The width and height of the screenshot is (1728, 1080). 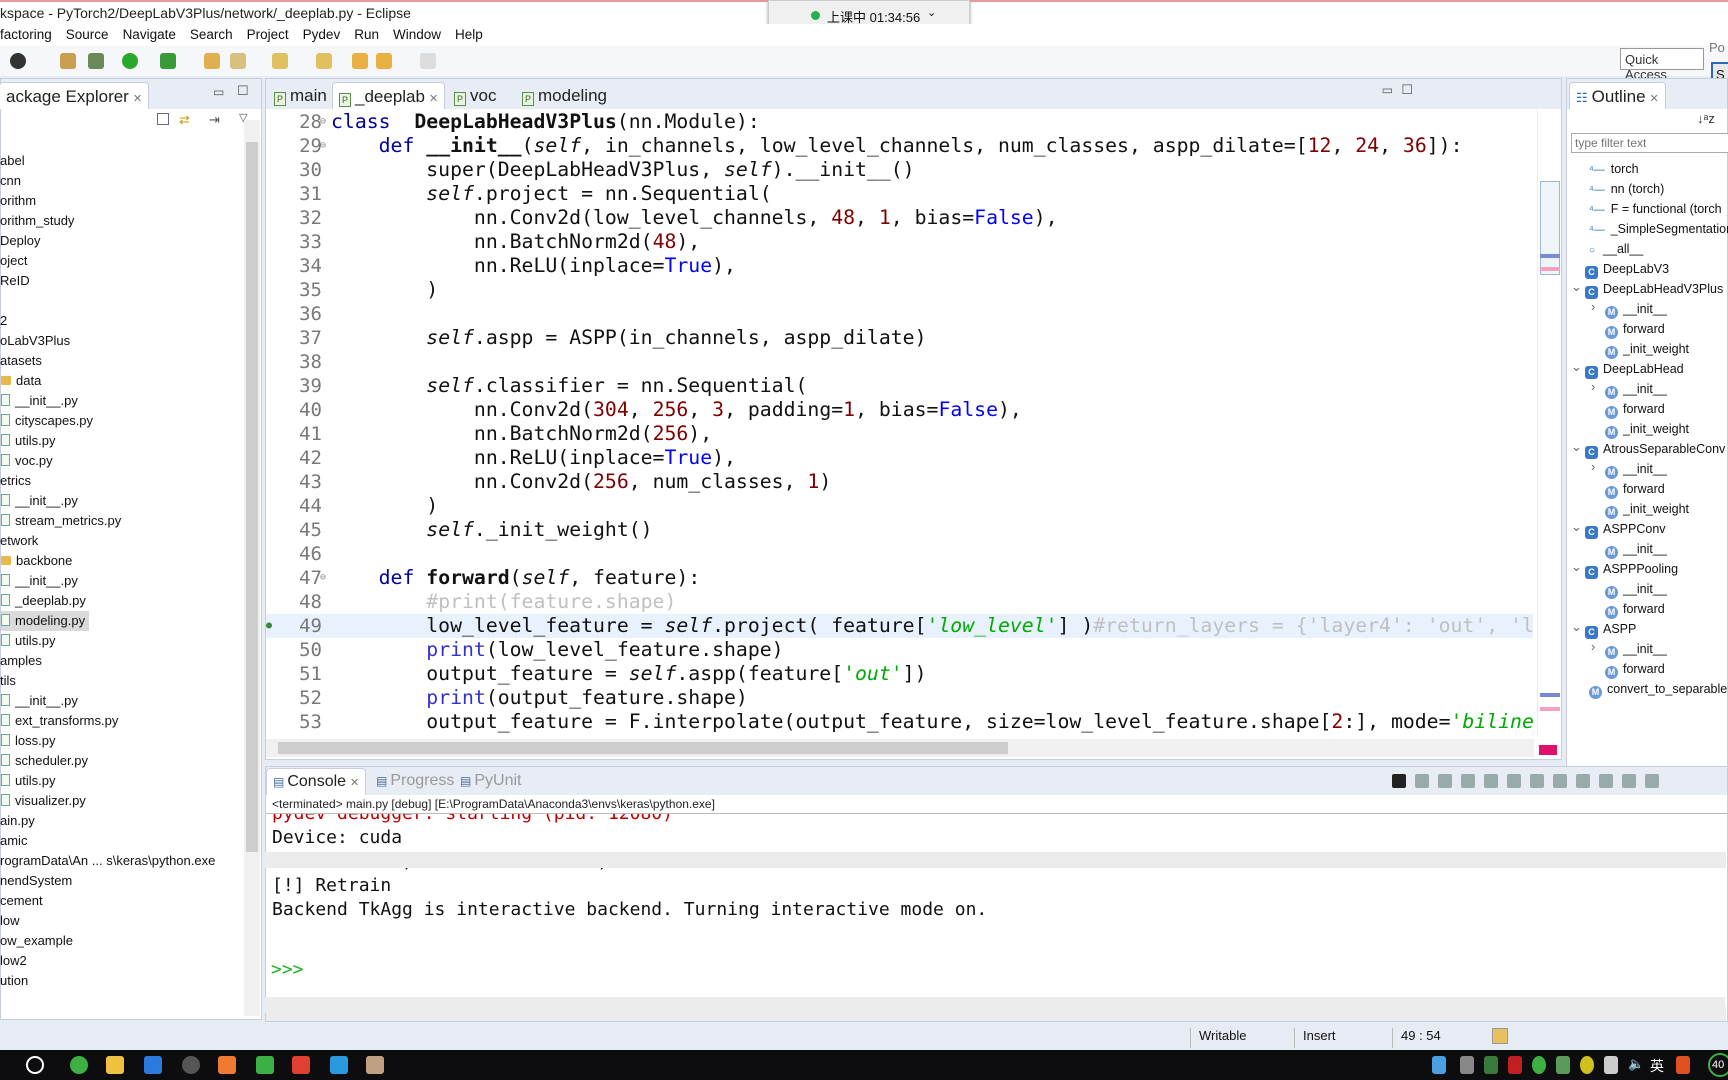 I want to click on package-scrollbar, so click(x=252, y=568).